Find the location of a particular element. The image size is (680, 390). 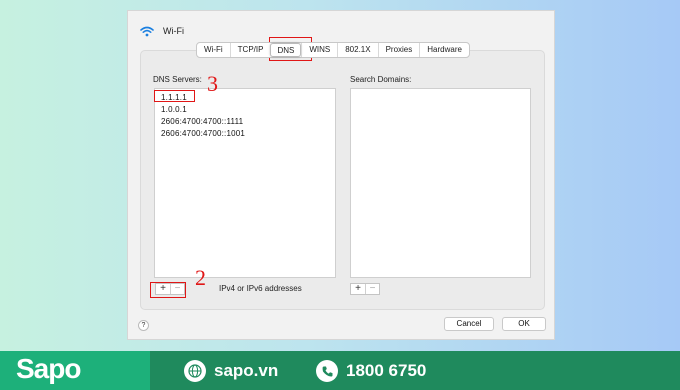

cancel-button: Cancel is located at coordinates (469, 324).